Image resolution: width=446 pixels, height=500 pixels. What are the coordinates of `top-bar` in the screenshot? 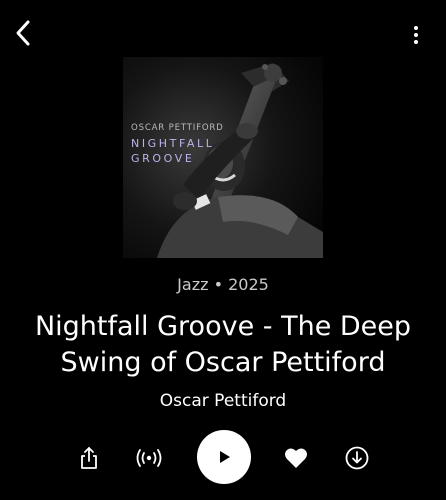 It's located at (223, 32).